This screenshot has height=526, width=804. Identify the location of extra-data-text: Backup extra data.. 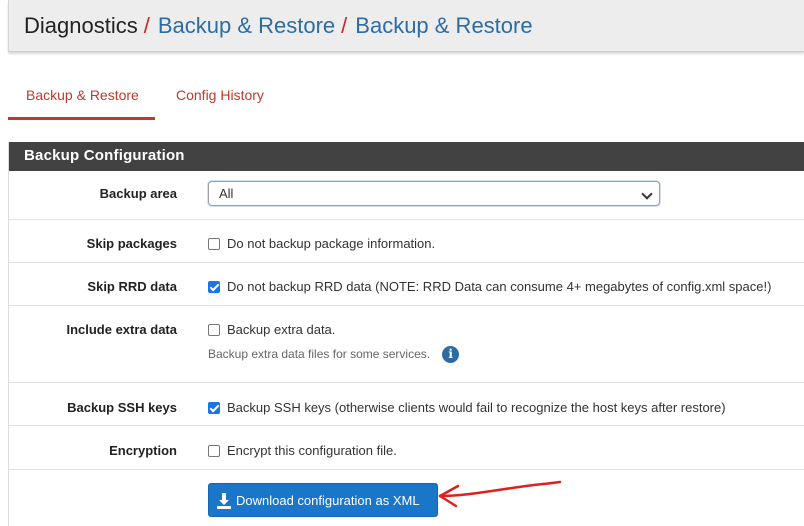
(281, 329).